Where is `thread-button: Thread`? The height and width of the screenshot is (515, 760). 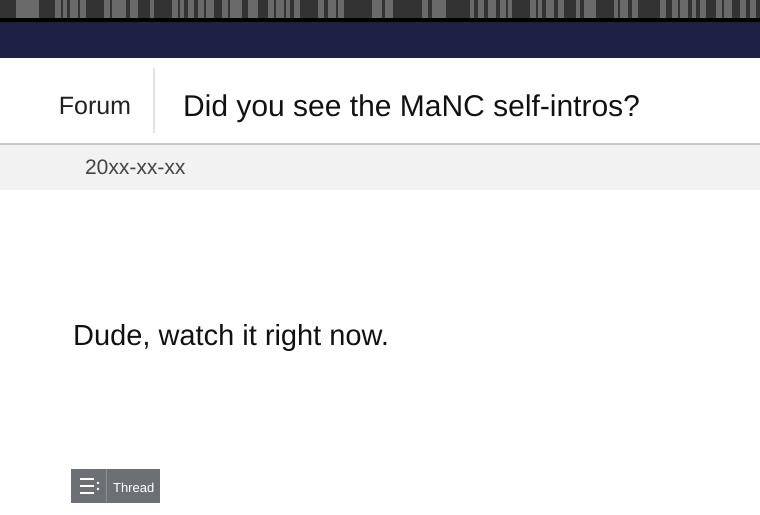
thread-button: Thread is located at coordinates (115, 486).